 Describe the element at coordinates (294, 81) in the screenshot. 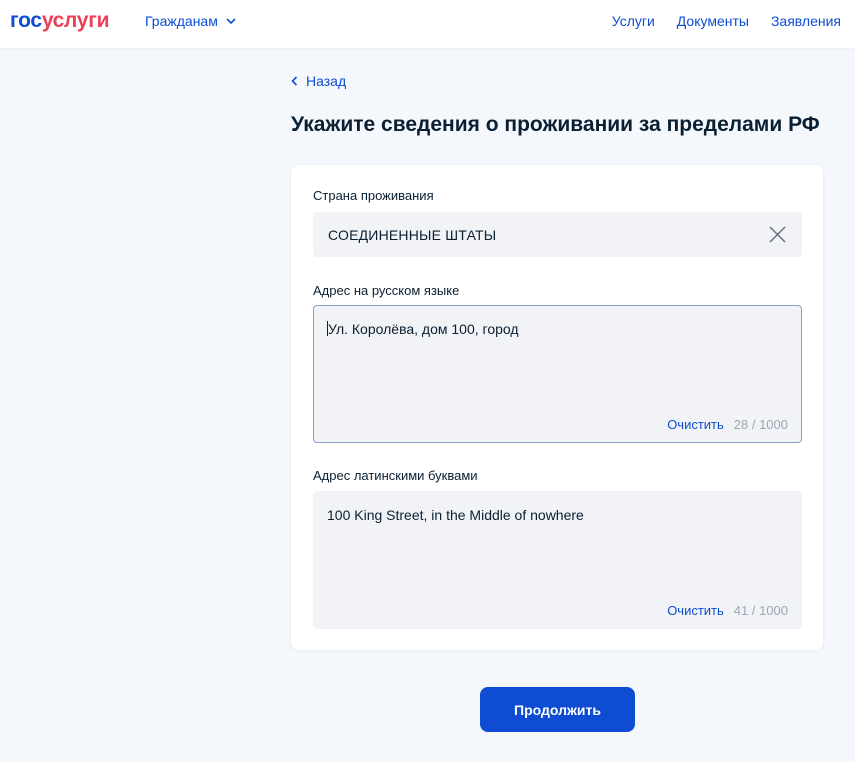

I see `chevron-left-icon` at that location.